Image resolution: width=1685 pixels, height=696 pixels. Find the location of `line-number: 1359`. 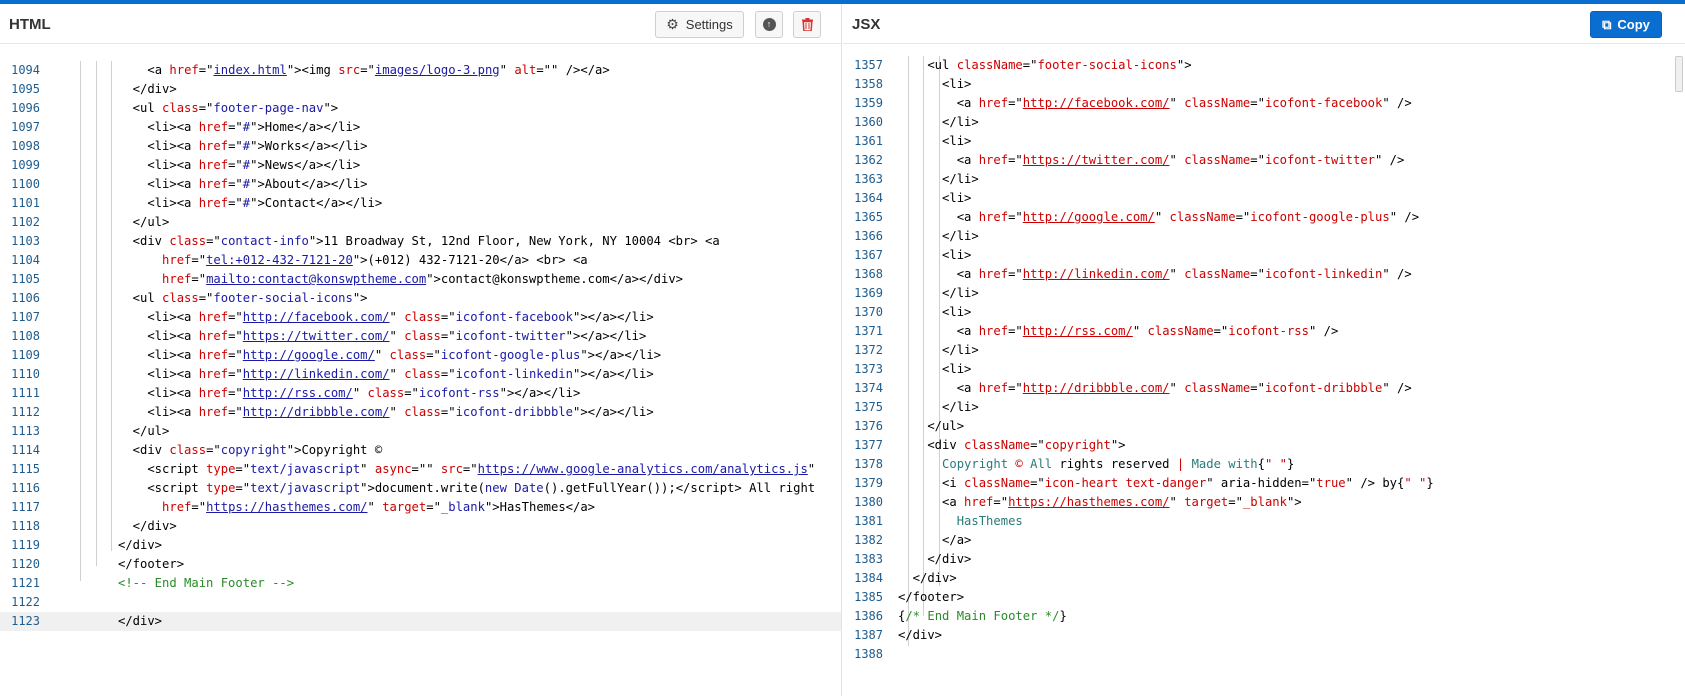

line-number: 1359 is located at coordinates (868, 103).